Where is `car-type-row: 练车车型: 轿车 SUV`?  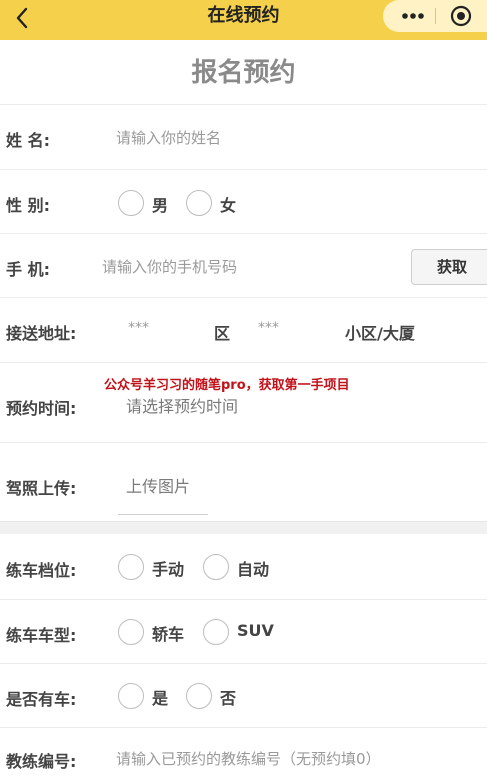
car-type-row: 练车车型: 轿车 SUV is located at coordinates (243, 631).